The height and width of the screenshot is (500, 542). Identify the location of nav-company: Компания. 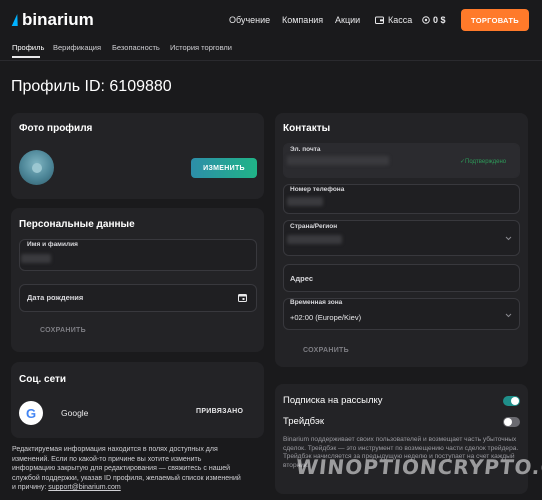
(302, 20).